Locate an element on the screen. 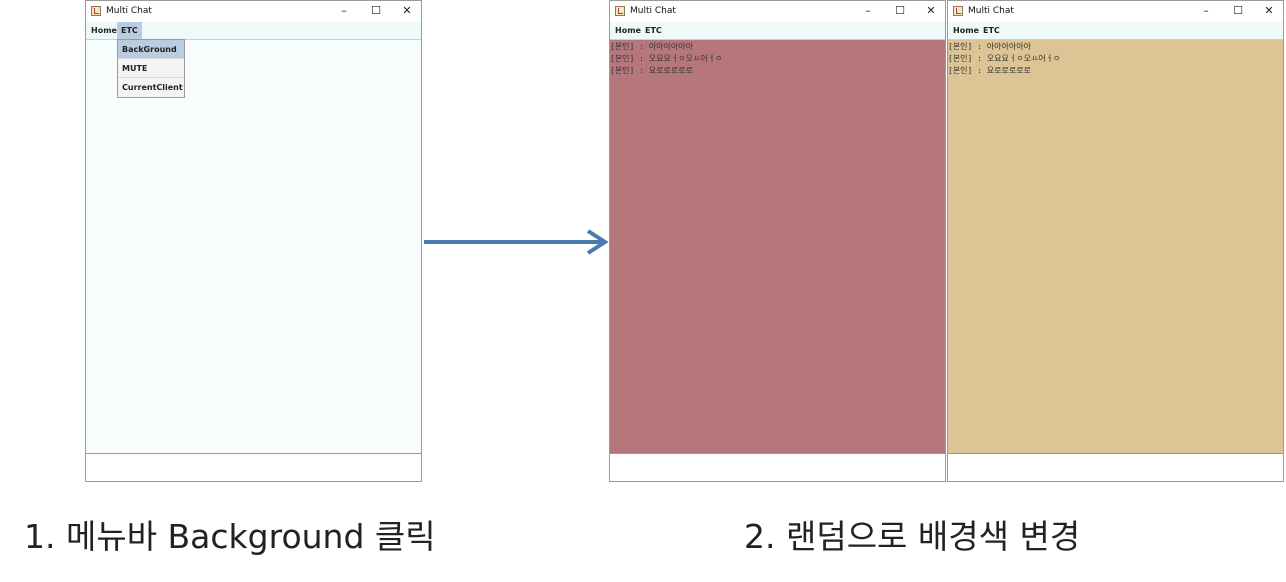  menu-item-current-client: CurrentClient is located at coordinates (151, 87).